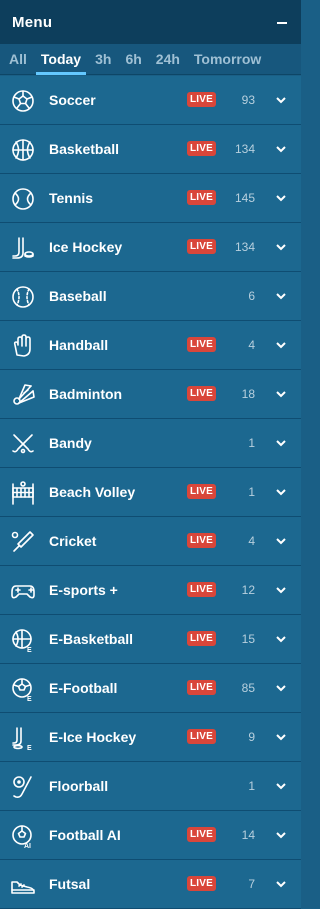 This screenshot has width=320, height=909. What do you see at coordinates (150, 198) in the screenshot?
I see `sport-row-tennis: Tennis LIVE 145` at bounding box center [150, 198].